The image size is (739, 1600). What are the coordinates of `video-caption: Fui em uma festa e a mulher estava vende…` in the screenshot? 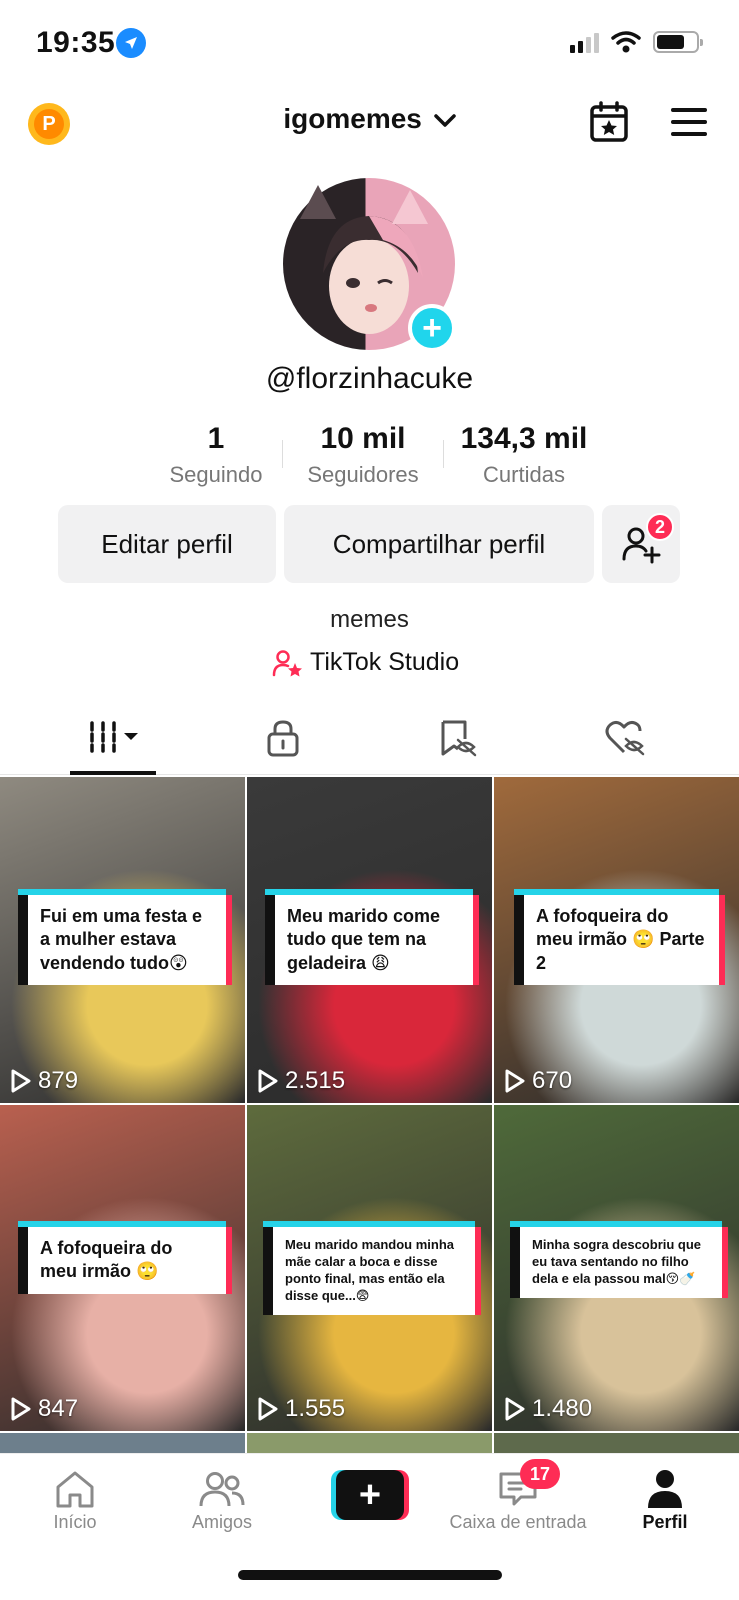 It's located at (122, 940).